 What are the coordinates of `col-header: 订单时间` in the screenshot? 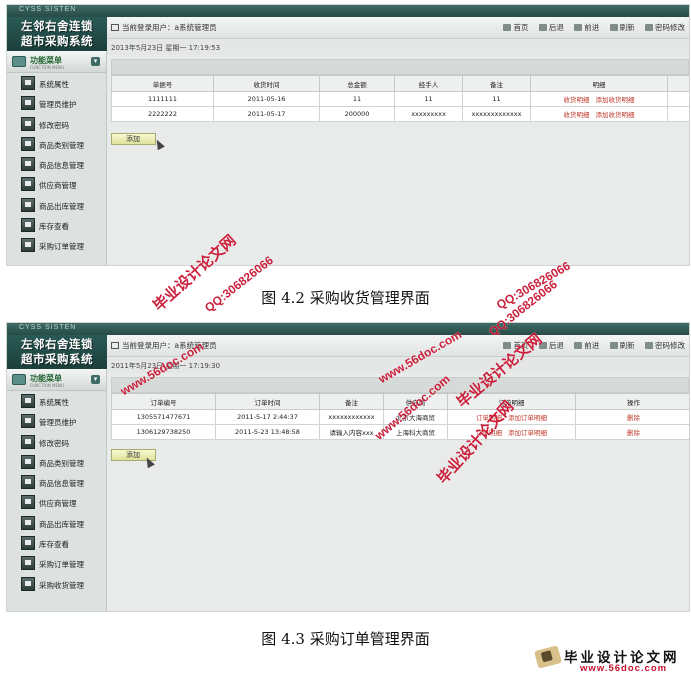 It's located at (267, 401).